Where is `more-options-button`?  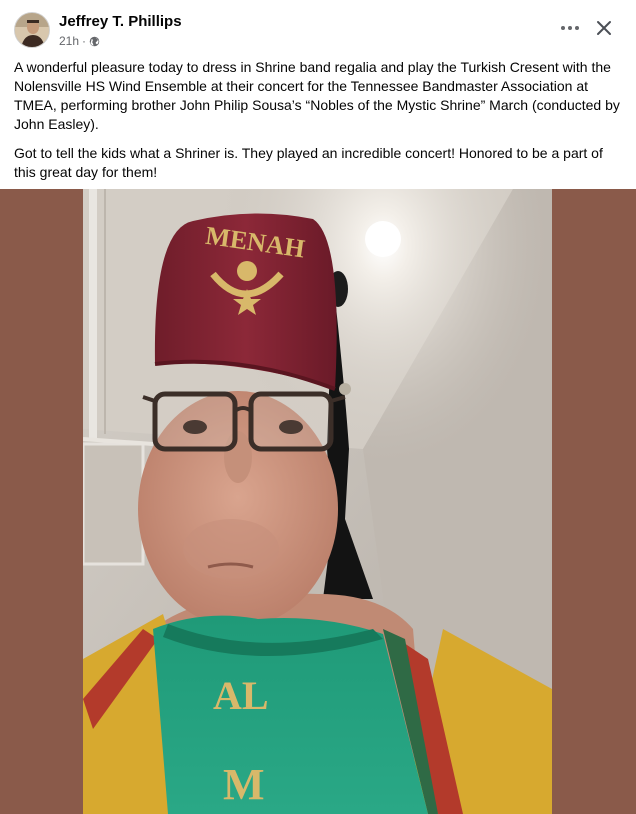
more-options-button is located at coordinates (570, 28).